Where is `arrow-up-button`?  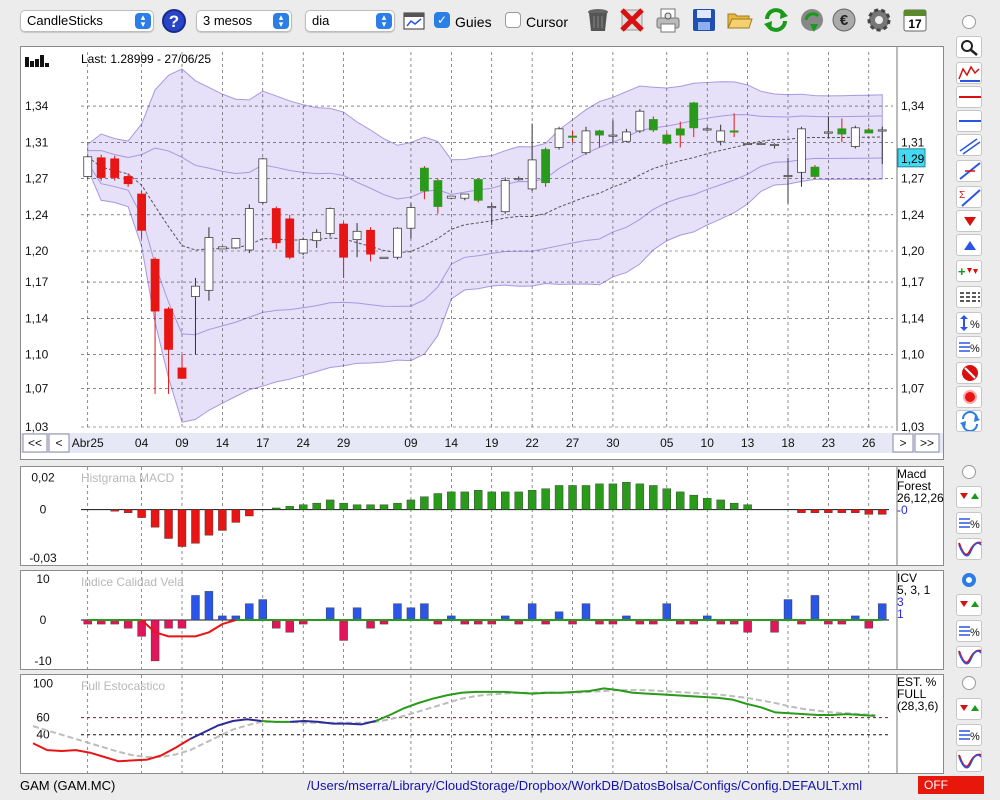
arrow-up-button is located at coordinates (969, 245).